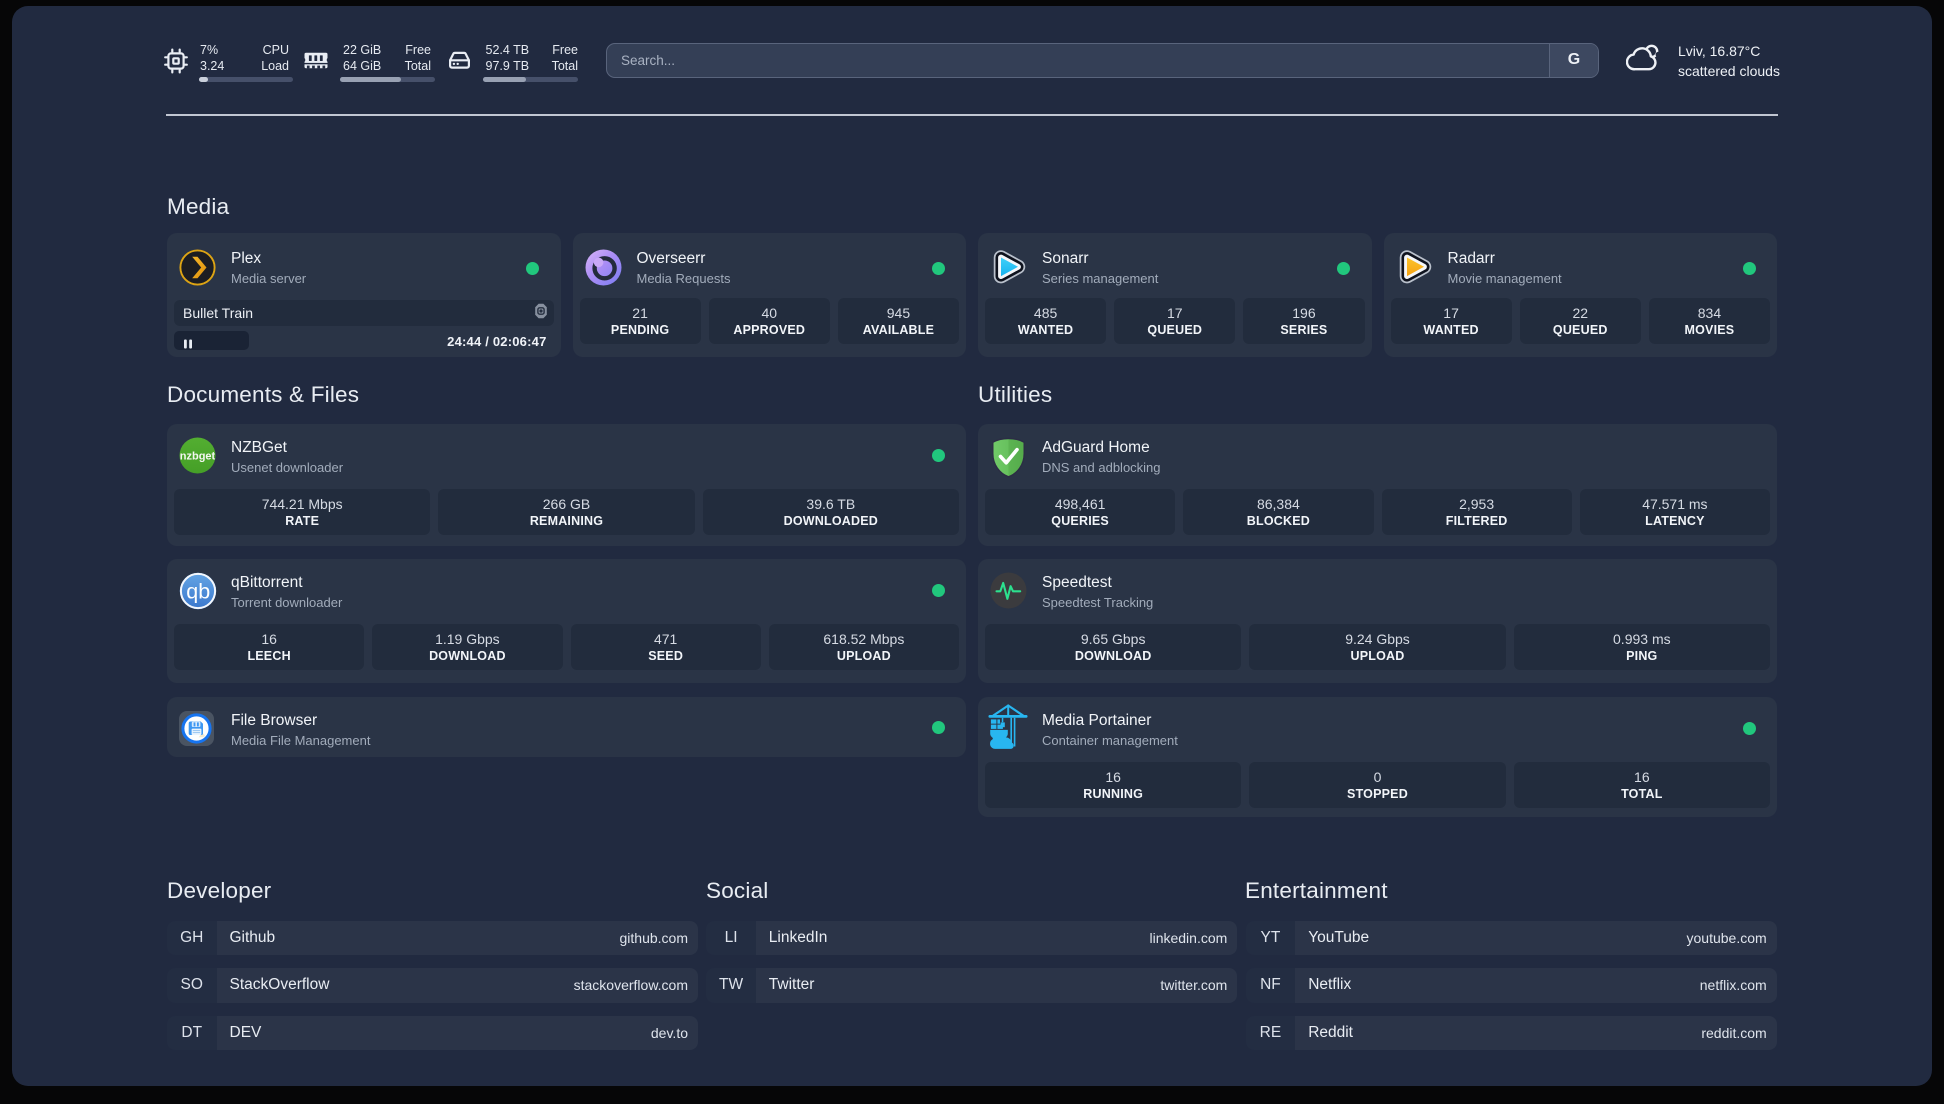 The width and height of the screenshot is (1944, 1104). I want to click on svg-text: nzbget, so click(198, 457).